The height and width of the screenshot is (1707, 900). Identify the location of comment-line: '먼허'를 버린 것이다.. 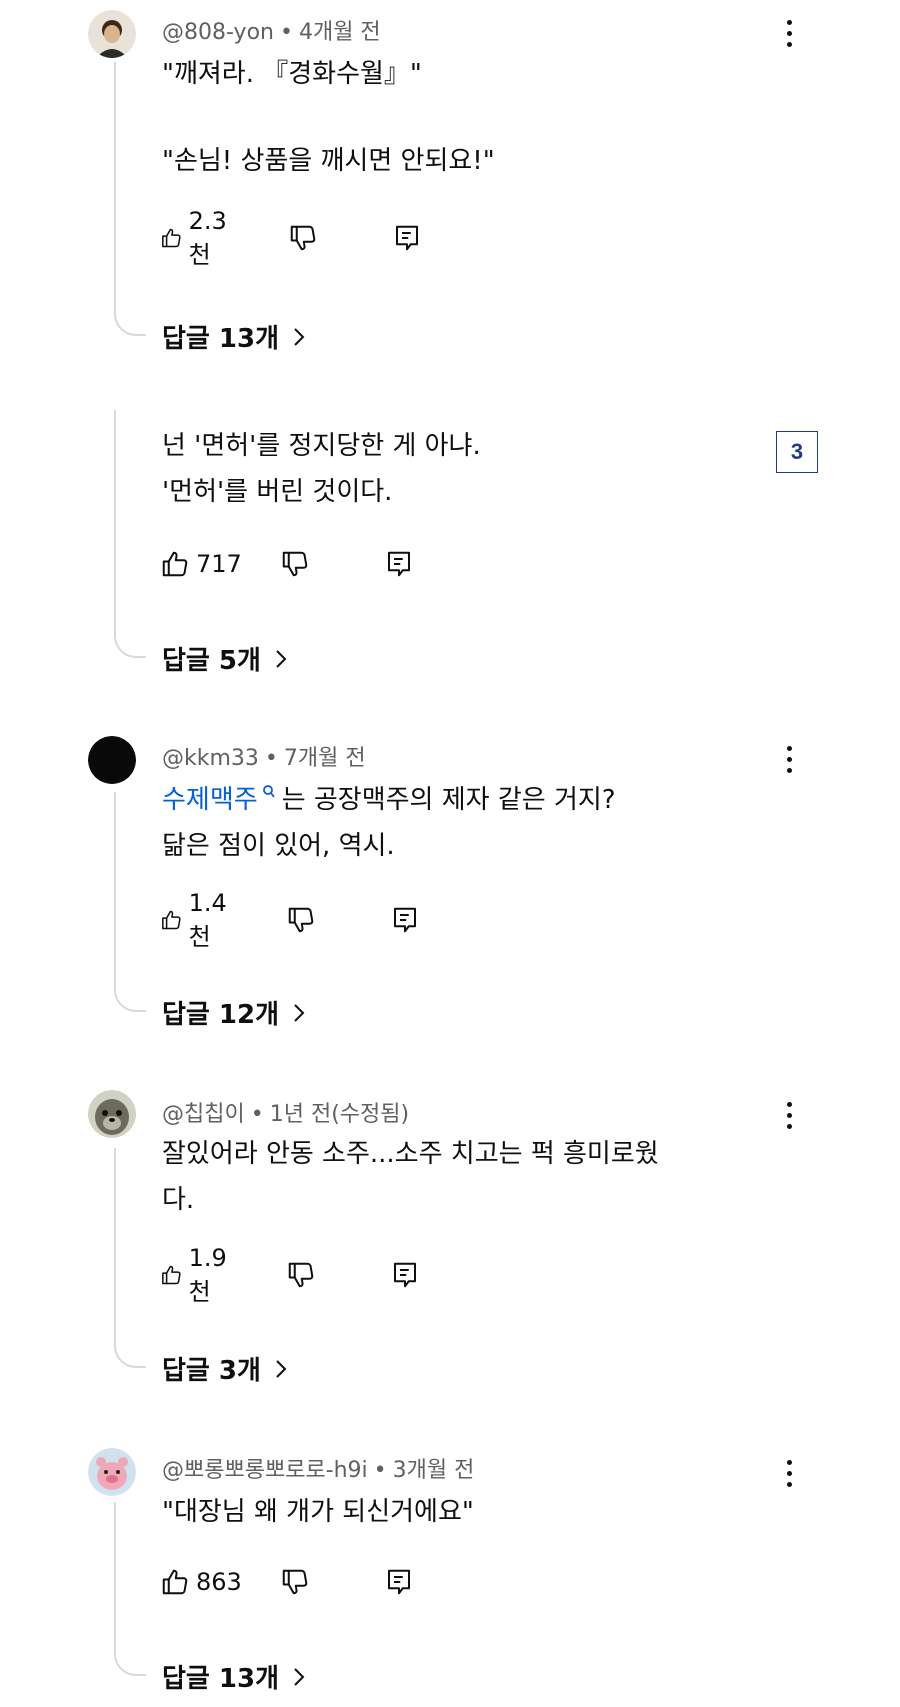
(277, 492).